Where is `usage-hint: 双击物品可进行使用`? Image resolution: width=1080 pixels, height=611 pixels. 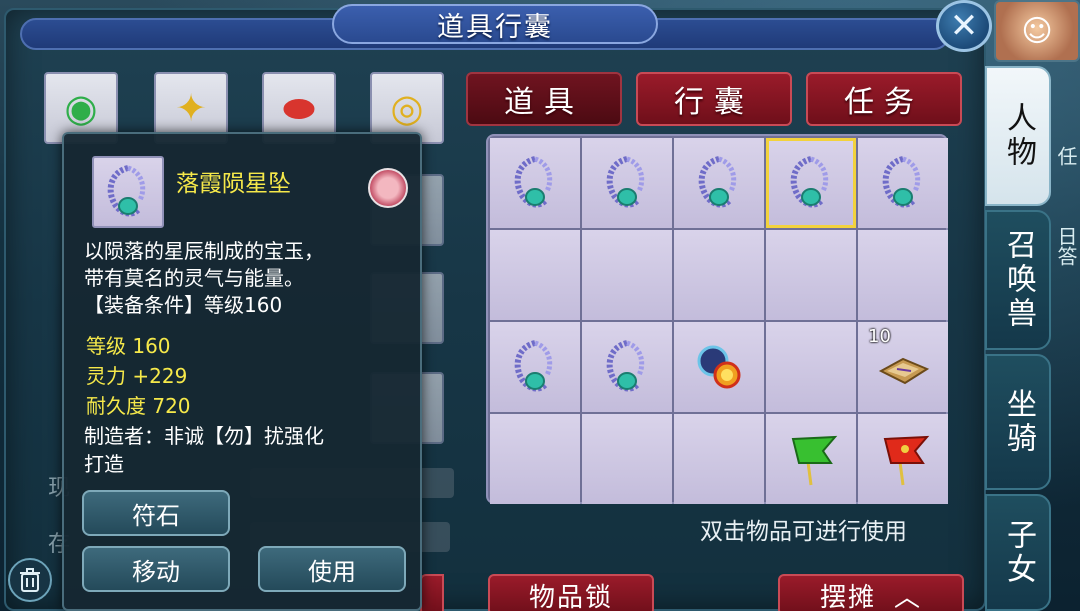 usage-hint: 双击物品可进行使用 is located at coordinates (803, 532).